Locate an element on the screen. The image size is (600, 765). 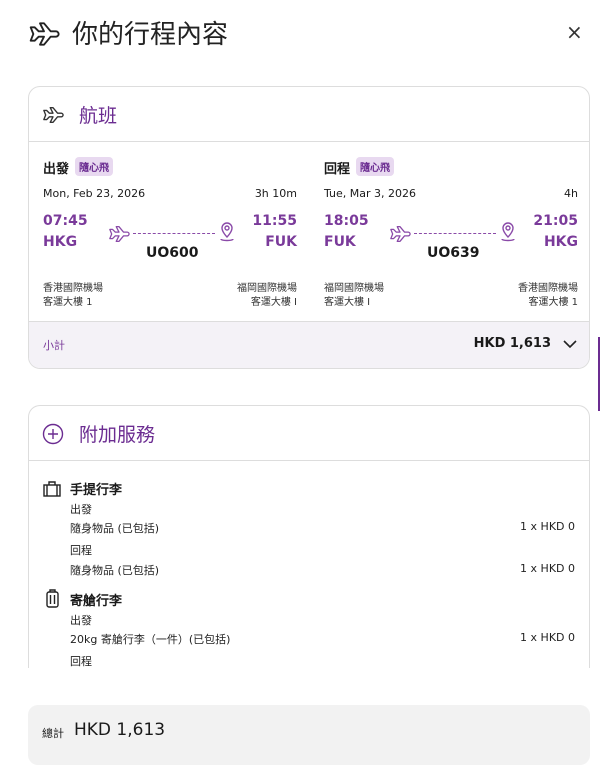
subtotal-label: 小計 is located at coordinates (54, 345).